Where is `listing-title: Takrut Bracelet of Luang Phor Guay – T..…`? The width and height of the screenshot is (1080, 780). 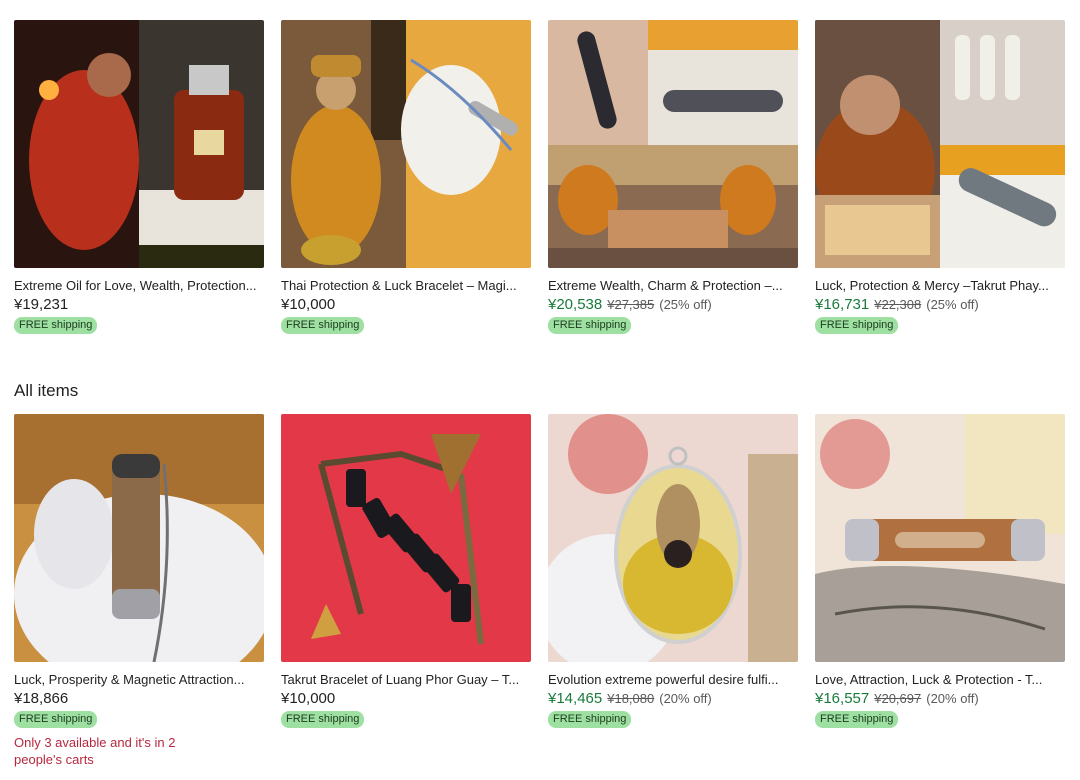
listing-title: Takrut Bracelet of Luang Phor Guay – T..… is located at coordinates (405, 680).